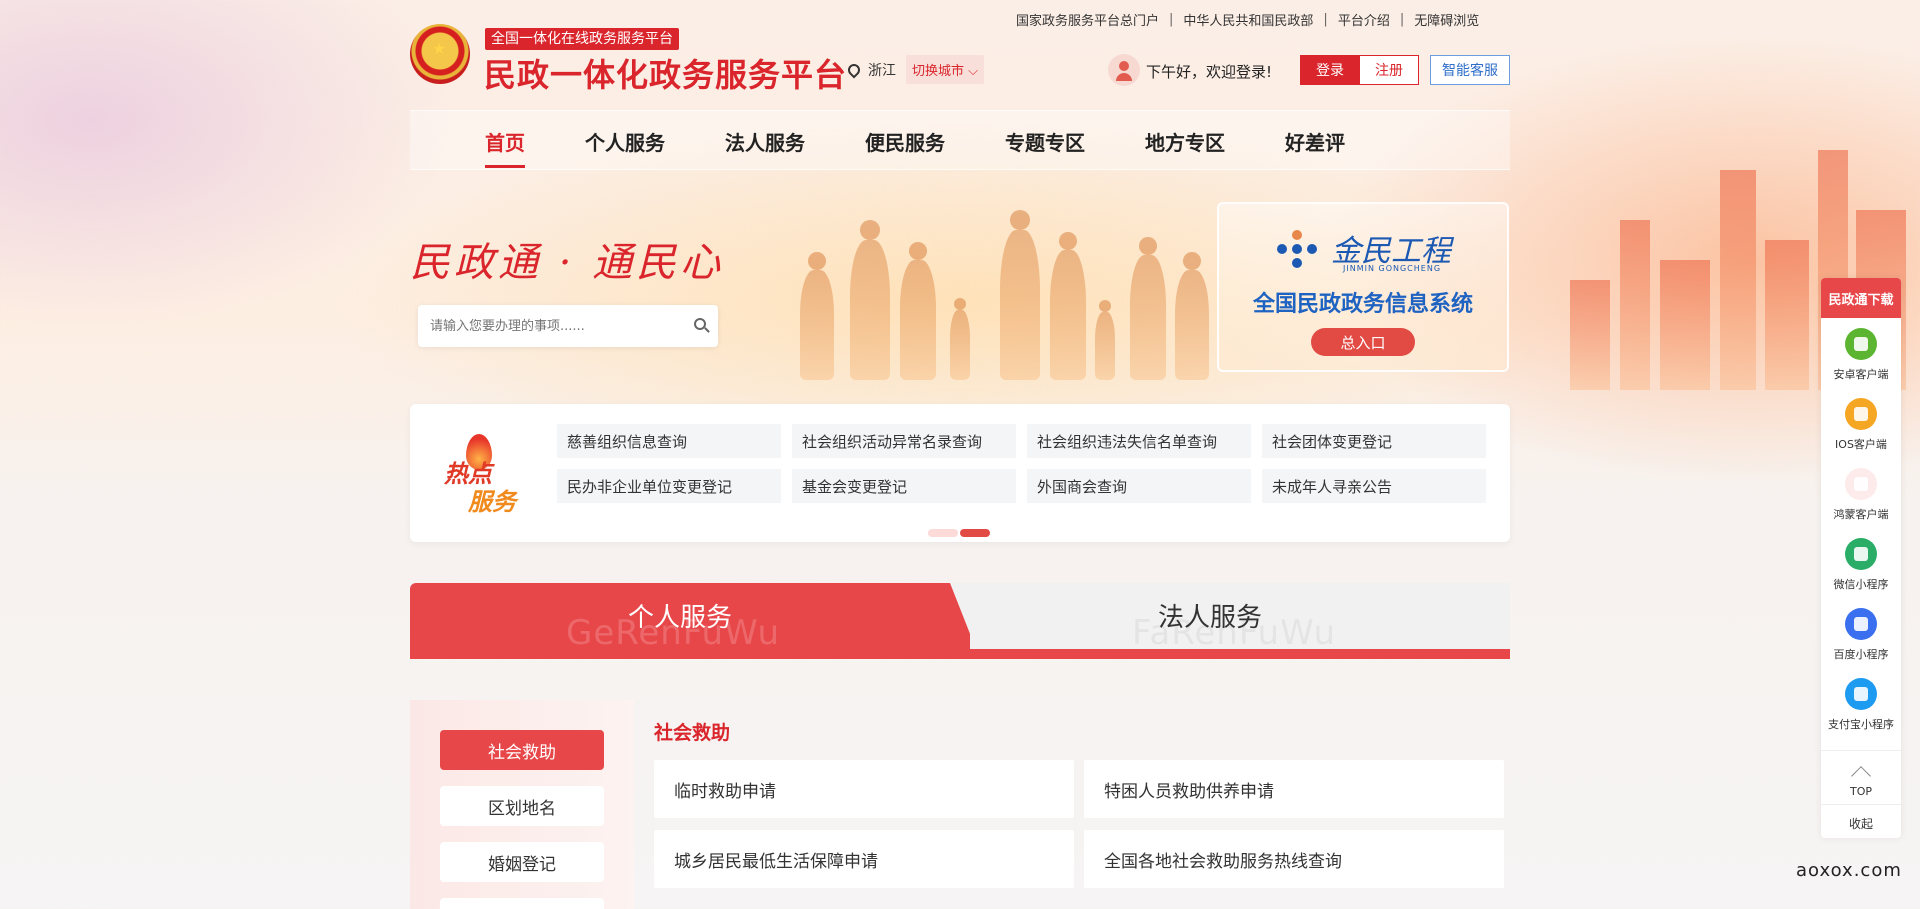  I want to click on location: 浙江, so click(870, 70).